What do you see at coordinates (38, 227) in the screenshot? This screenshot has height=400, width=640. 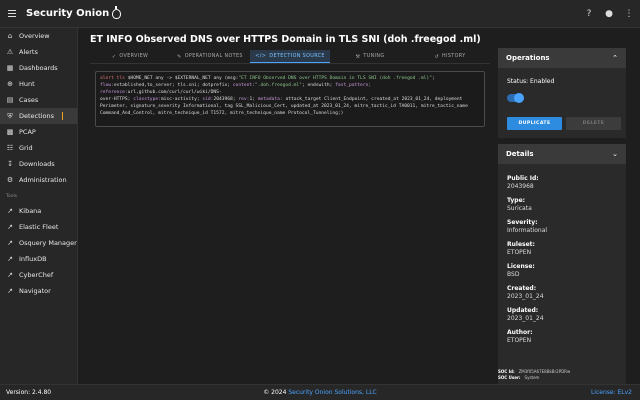 I see `sidebar-tool-elastic-fleet: ↗ Elastic Fleet` at bounding box center [38, 227].